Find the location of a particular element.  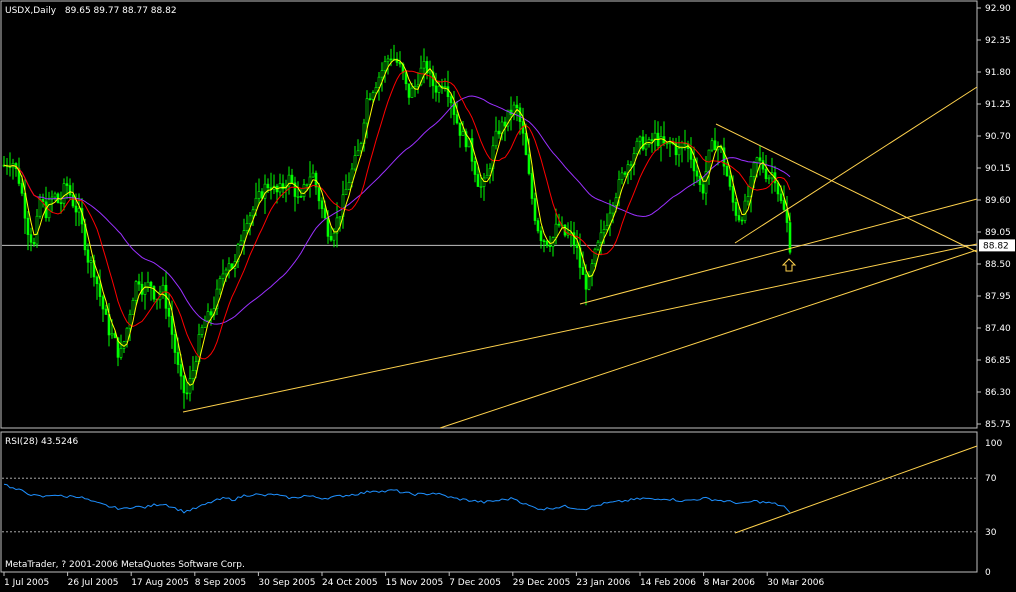

price-tick-label: 92.90 is located at coordinates (998, 9).